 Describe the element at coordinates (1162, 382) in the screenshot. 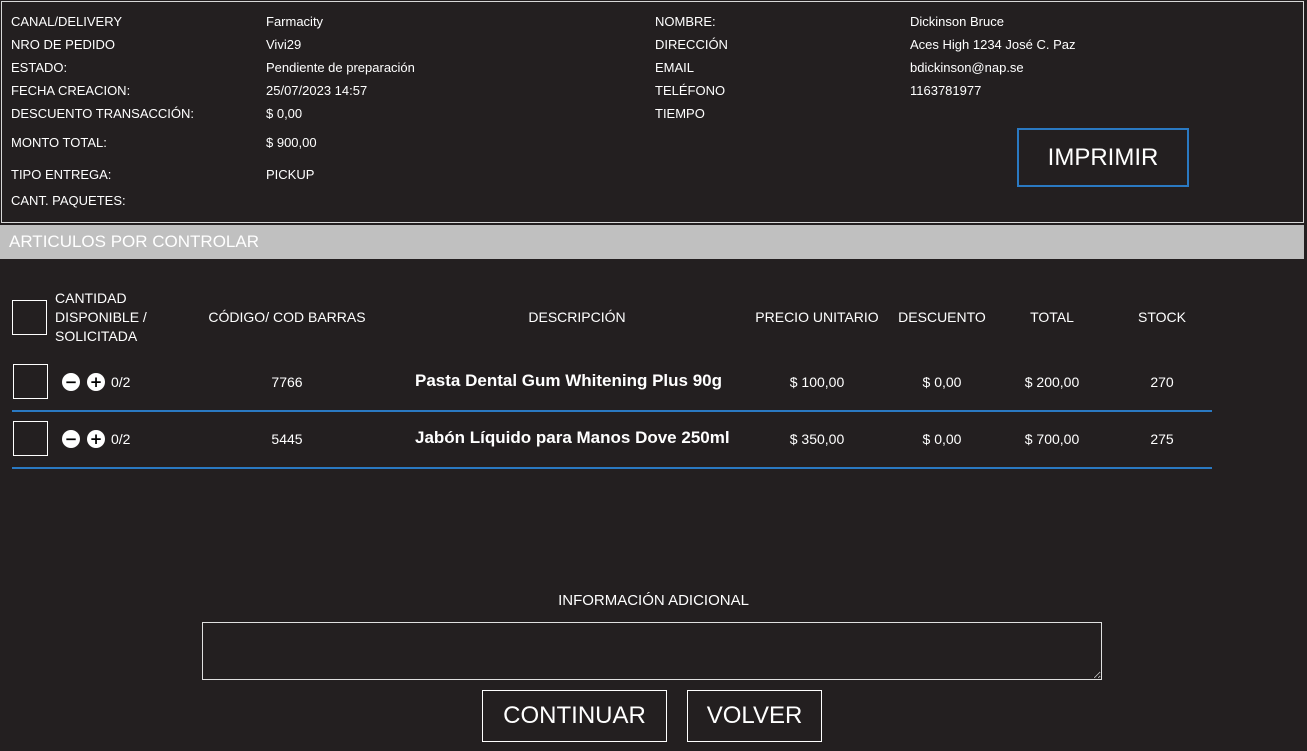

I see `row-stock: 270` at that location.